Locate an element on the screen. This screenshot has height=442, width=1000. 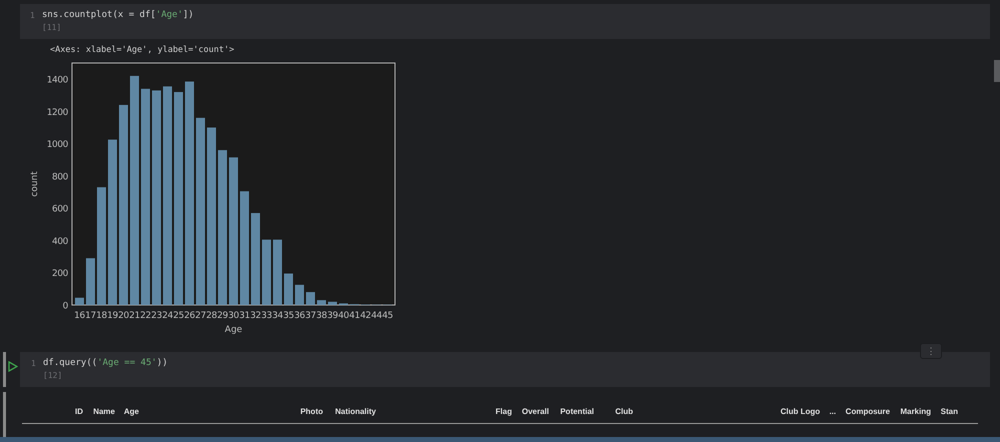
column-header: Photo is located at coordinates (311, 412).